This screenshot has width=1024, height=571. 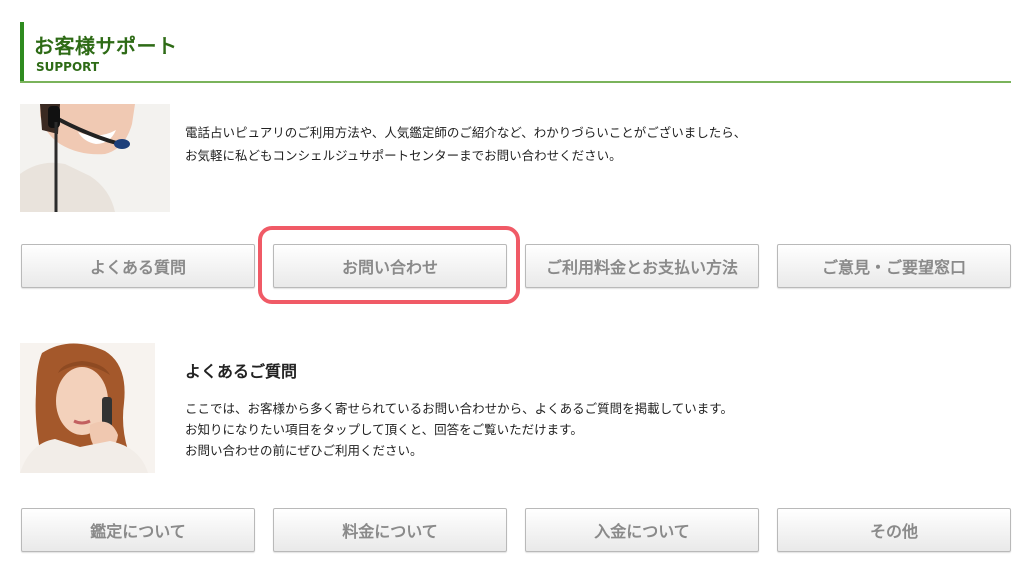 I want to click on fortune-reading-faq-button: 鑑定について, so click(x=138, y=530).